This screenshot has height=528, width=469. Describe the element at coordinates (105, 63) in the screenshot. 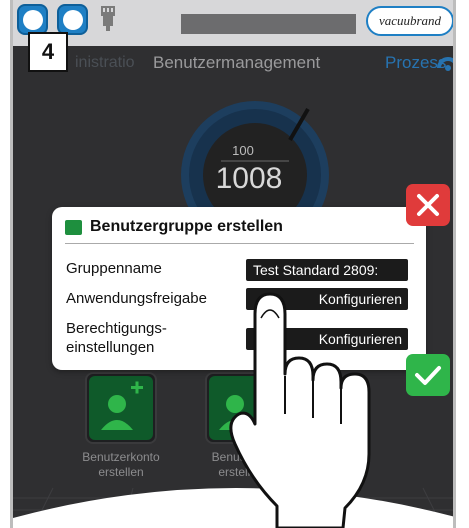

I see `tab-administration: inistratio` at that location.